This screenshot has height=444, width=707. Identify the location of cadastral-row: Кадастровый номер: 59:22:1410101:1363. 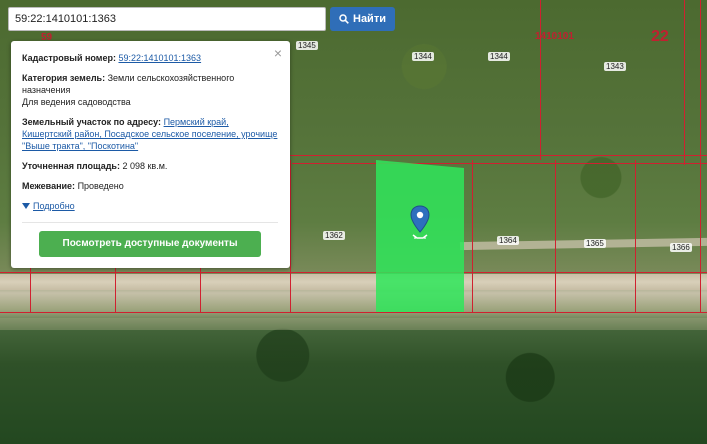
(150, 58).